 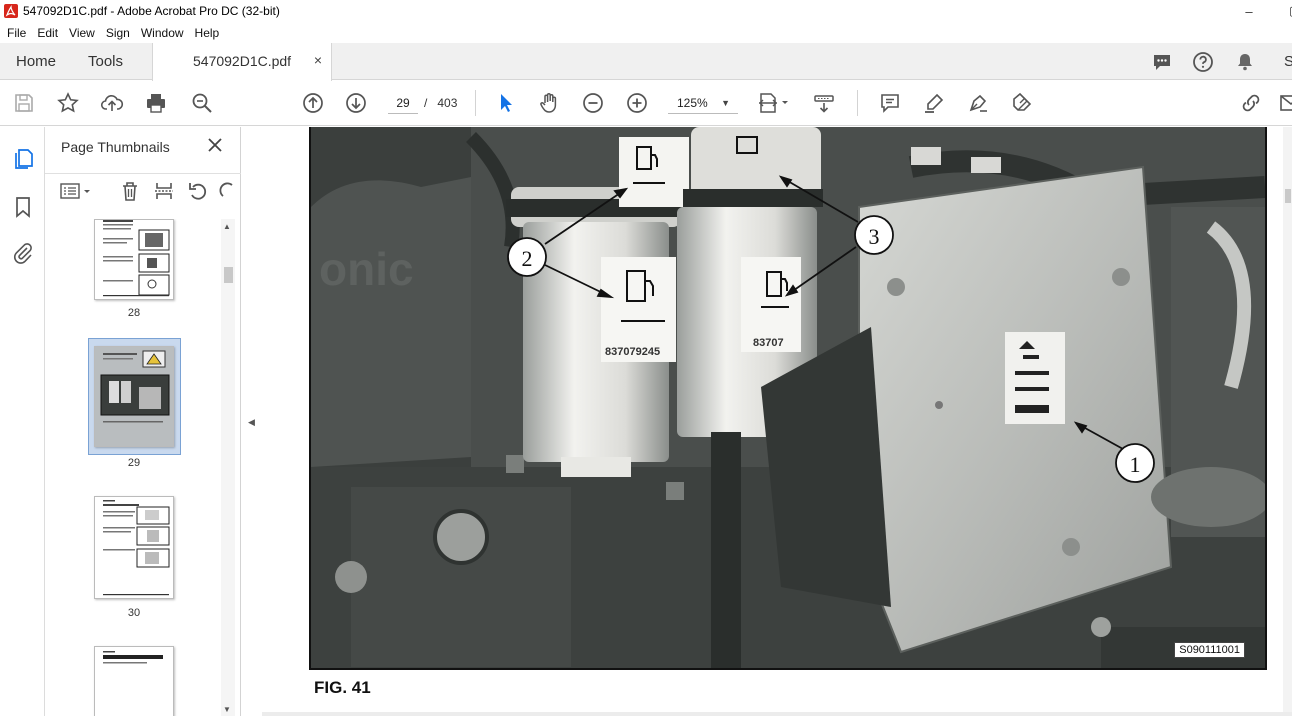 I want to click on menu-edit: Edit, so click(x=47, y=33).